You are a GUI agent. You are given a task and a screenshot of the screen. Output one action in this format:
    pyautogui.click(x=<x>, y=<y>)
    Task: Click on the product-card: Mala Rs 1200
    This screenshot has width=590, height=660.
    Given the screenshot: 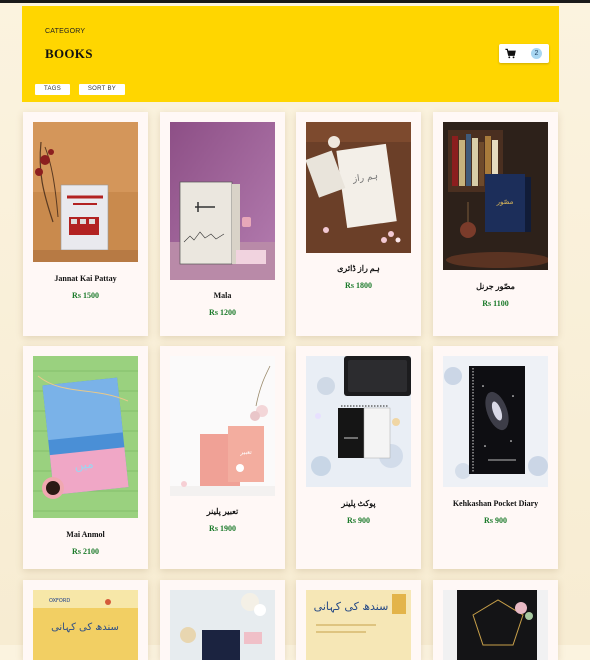 What is the action you would take?
    pyautogui.click(x=222, y=224)
    